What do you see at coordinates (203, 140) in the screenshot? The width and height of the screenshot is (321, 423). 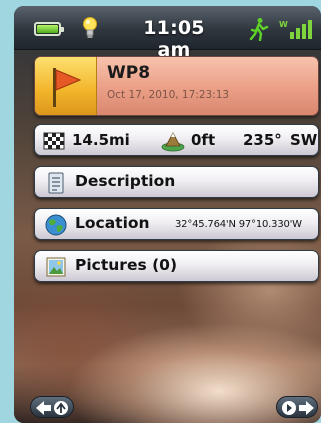 I see `elevation-value: 0ft` at bounding box center [203, 140].